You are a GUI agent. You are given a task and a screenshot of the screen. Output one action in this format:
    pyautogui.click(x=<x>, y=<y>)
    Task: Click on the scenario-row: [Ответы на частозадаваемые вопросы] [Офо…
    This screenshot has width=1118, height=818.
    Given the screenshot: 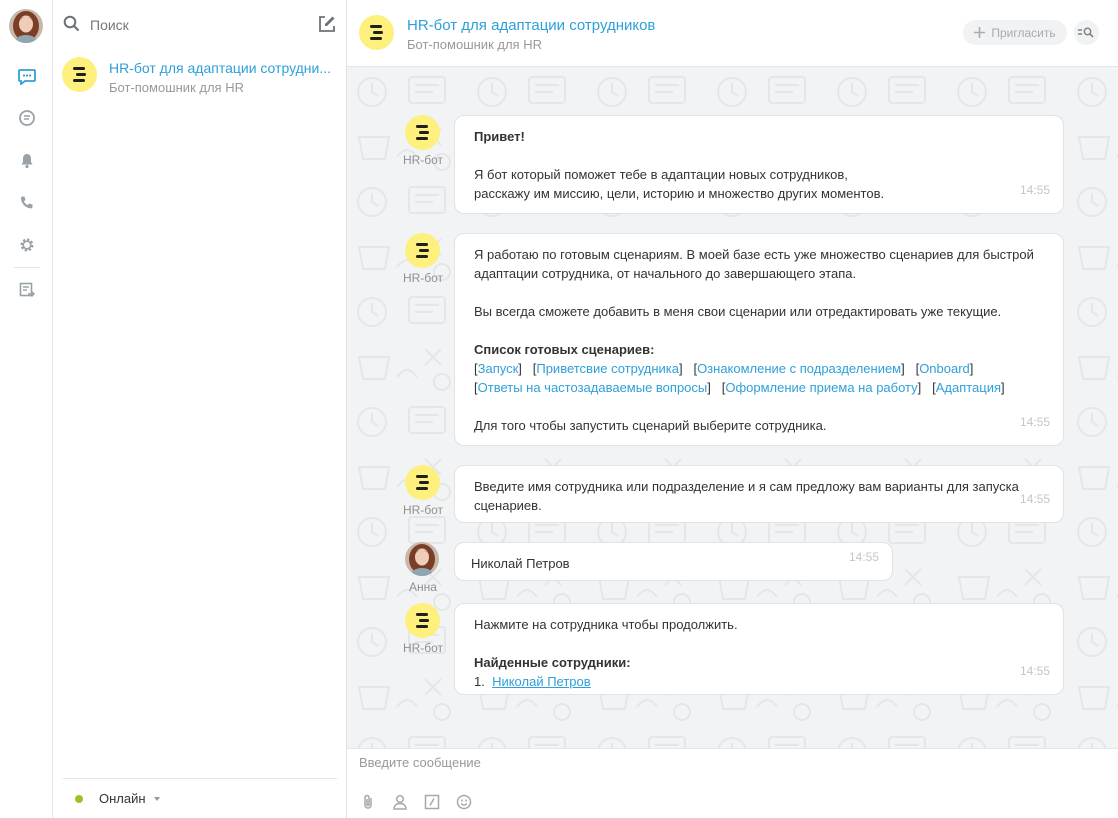 What is the action you would take?
    pyautogui.click(x=739, y=387)
    